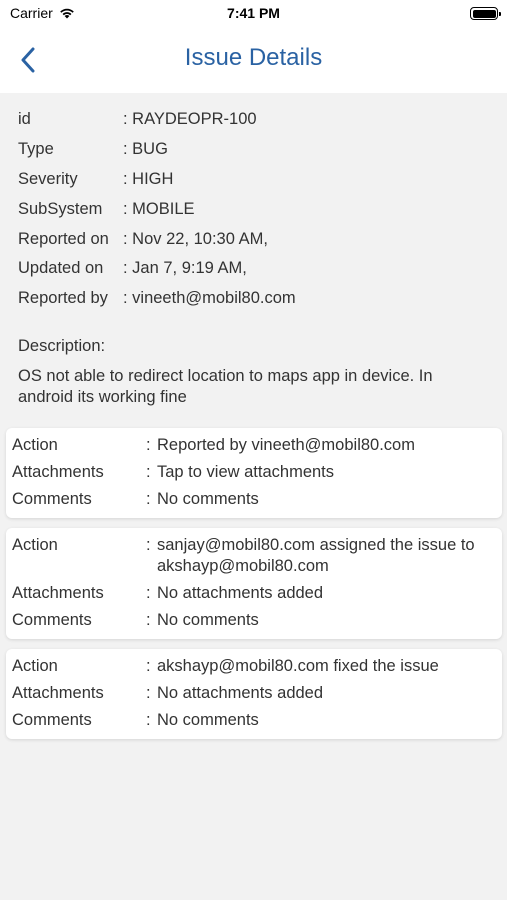 Image resolution: width=507 pixels, height=900 pixels. I want to click on detail-label: Severity, so click(48, 178).